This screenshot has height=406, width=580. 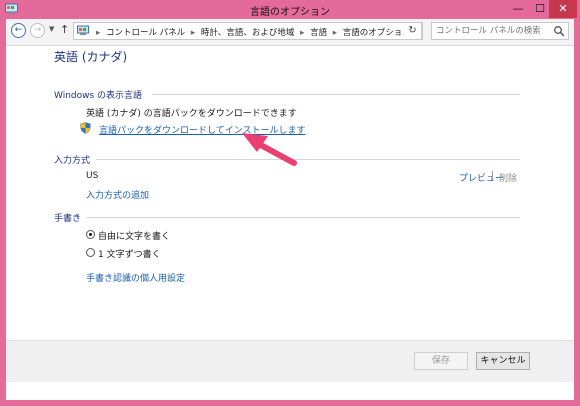 What do you see at coordinates (129, 253) in the screenshot?
I see `option-single-character-label: 1 文字ずつ書く` at bounding box center [129, 253].